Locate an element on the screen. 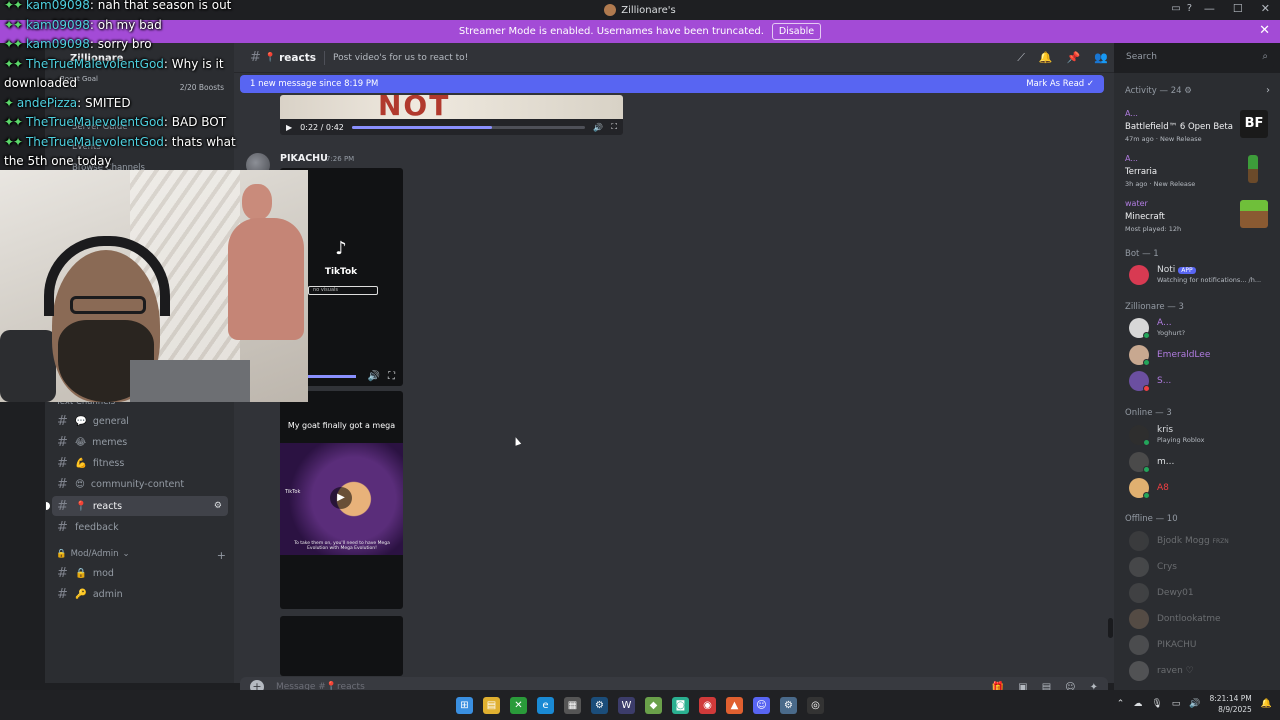 The width and height of the screenshot is (1280, 720). activity-header: Activity — 24 ⚙ is located at coordinates (1158, 91).